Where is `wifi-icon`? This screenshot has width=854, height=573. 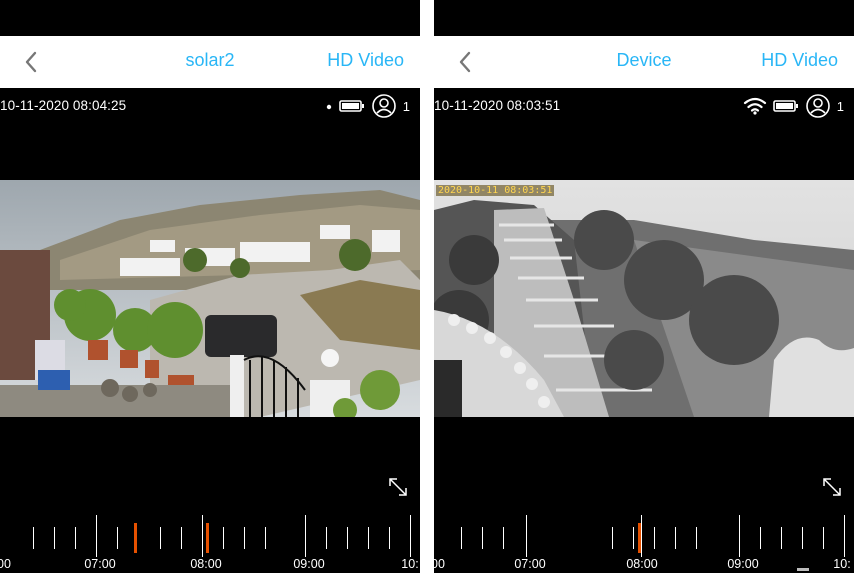
wifi-icon is located at coordinates (754, 106).